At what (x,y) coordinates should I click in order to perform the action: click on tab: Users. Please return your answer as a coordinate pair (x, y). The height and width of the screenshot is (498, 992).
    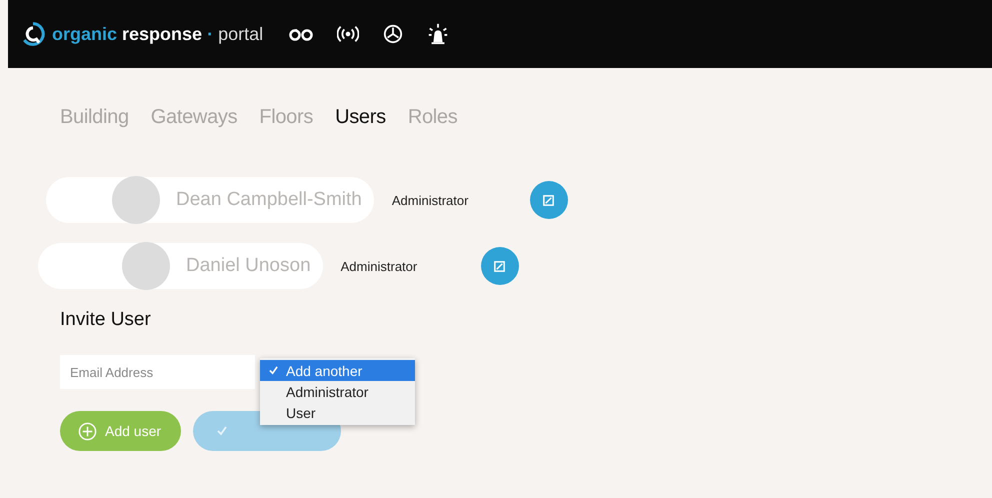
    Looking at the image, I should click on (360, 117).